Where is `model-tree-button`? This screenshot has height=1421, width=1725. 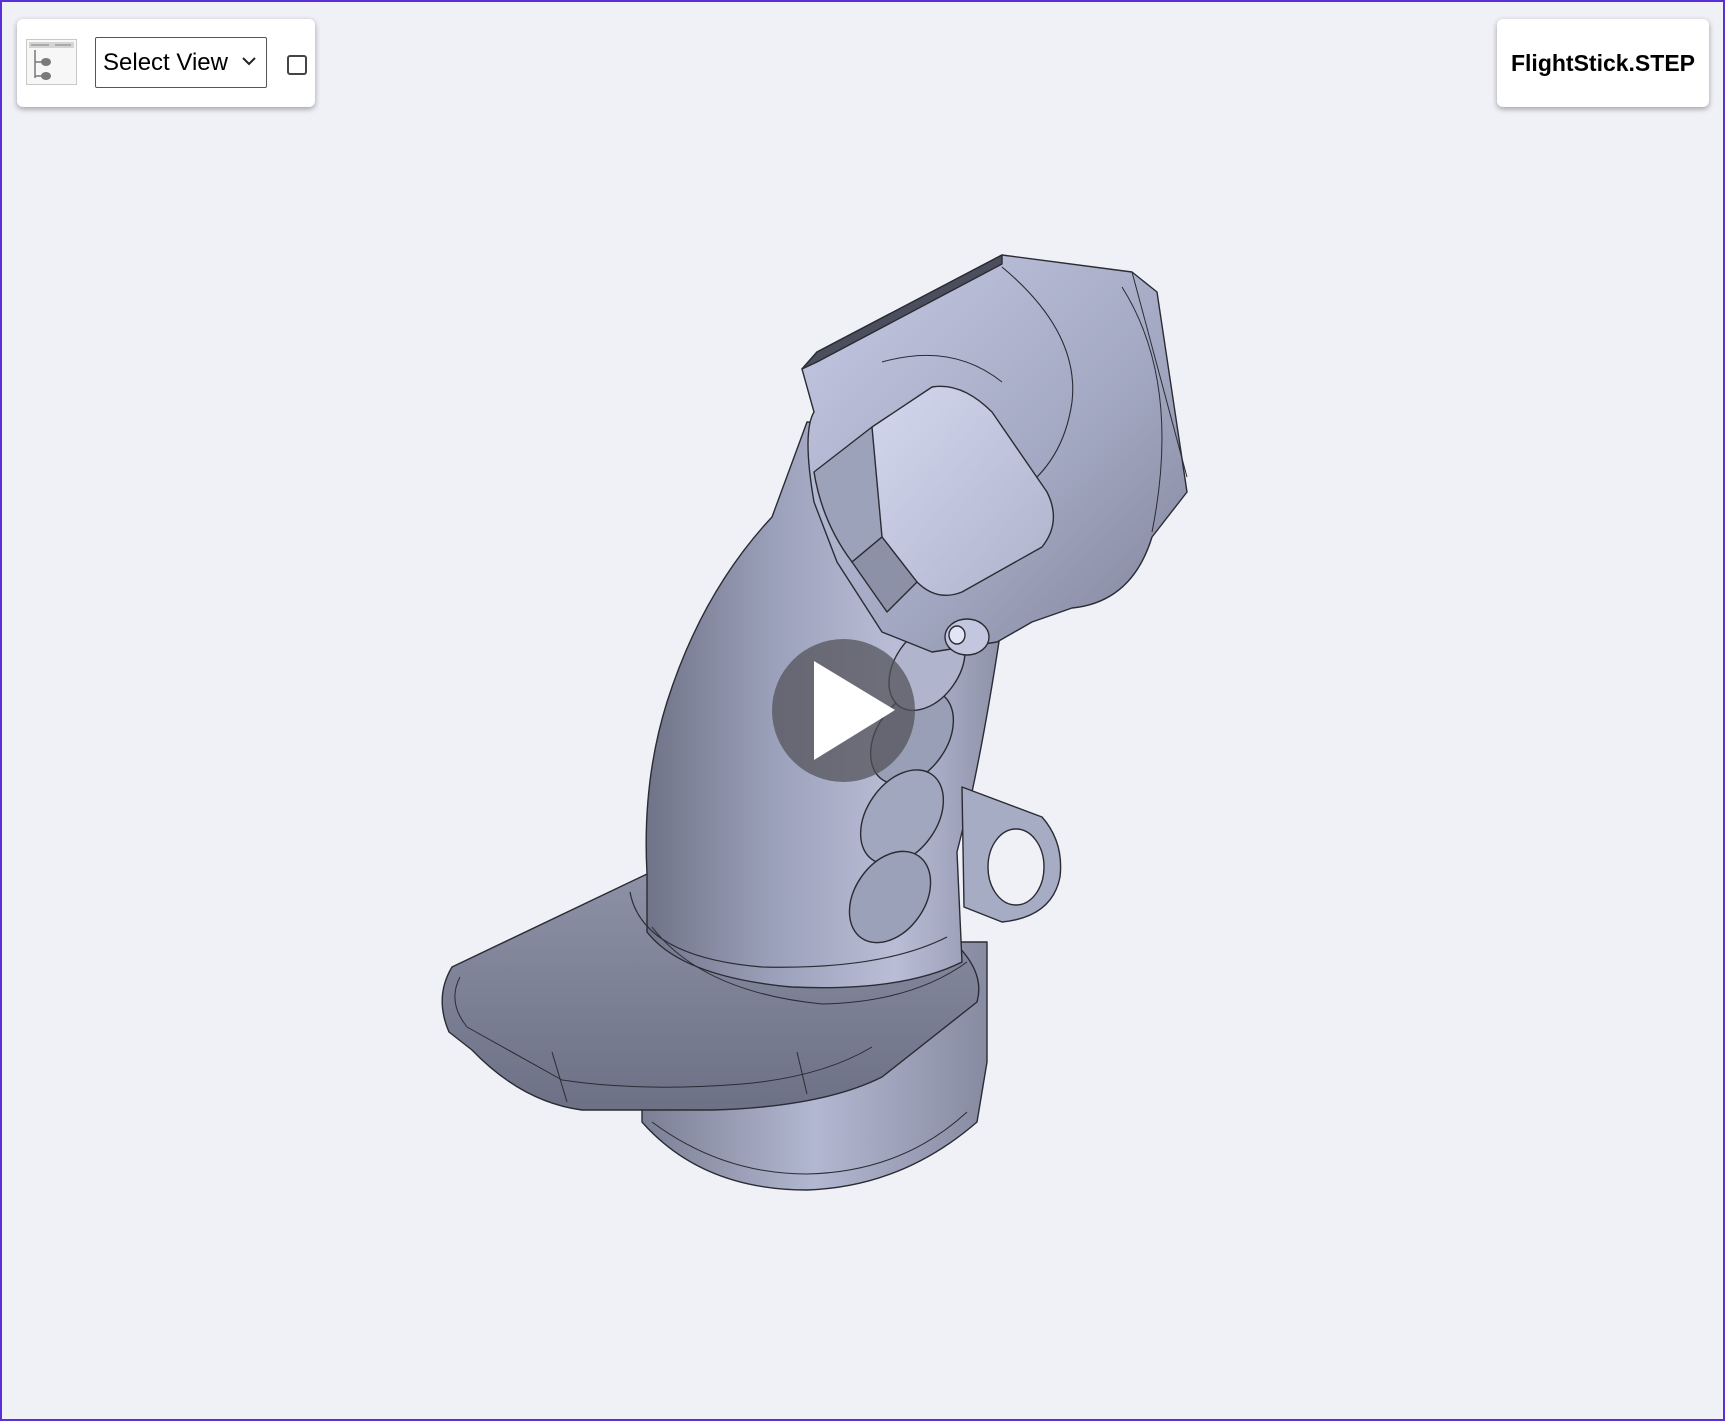 model-tree-button is located at coordinates (51, 62).